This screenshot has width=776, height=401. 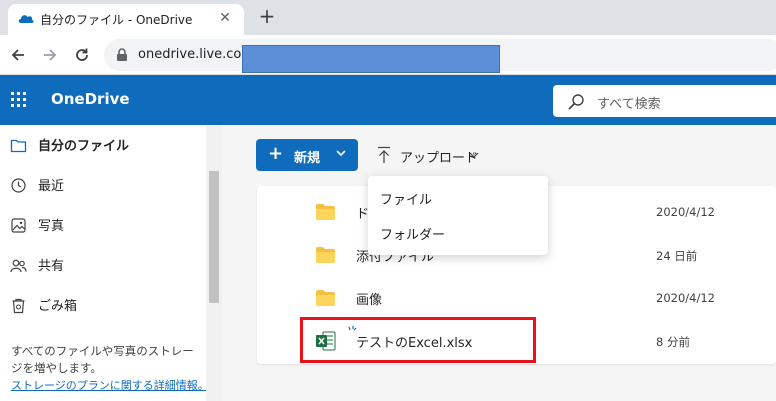 What do you see at coordinates (18, 225) in the screenshot?
I see `photo-icon` at bounding box center [18, 225].